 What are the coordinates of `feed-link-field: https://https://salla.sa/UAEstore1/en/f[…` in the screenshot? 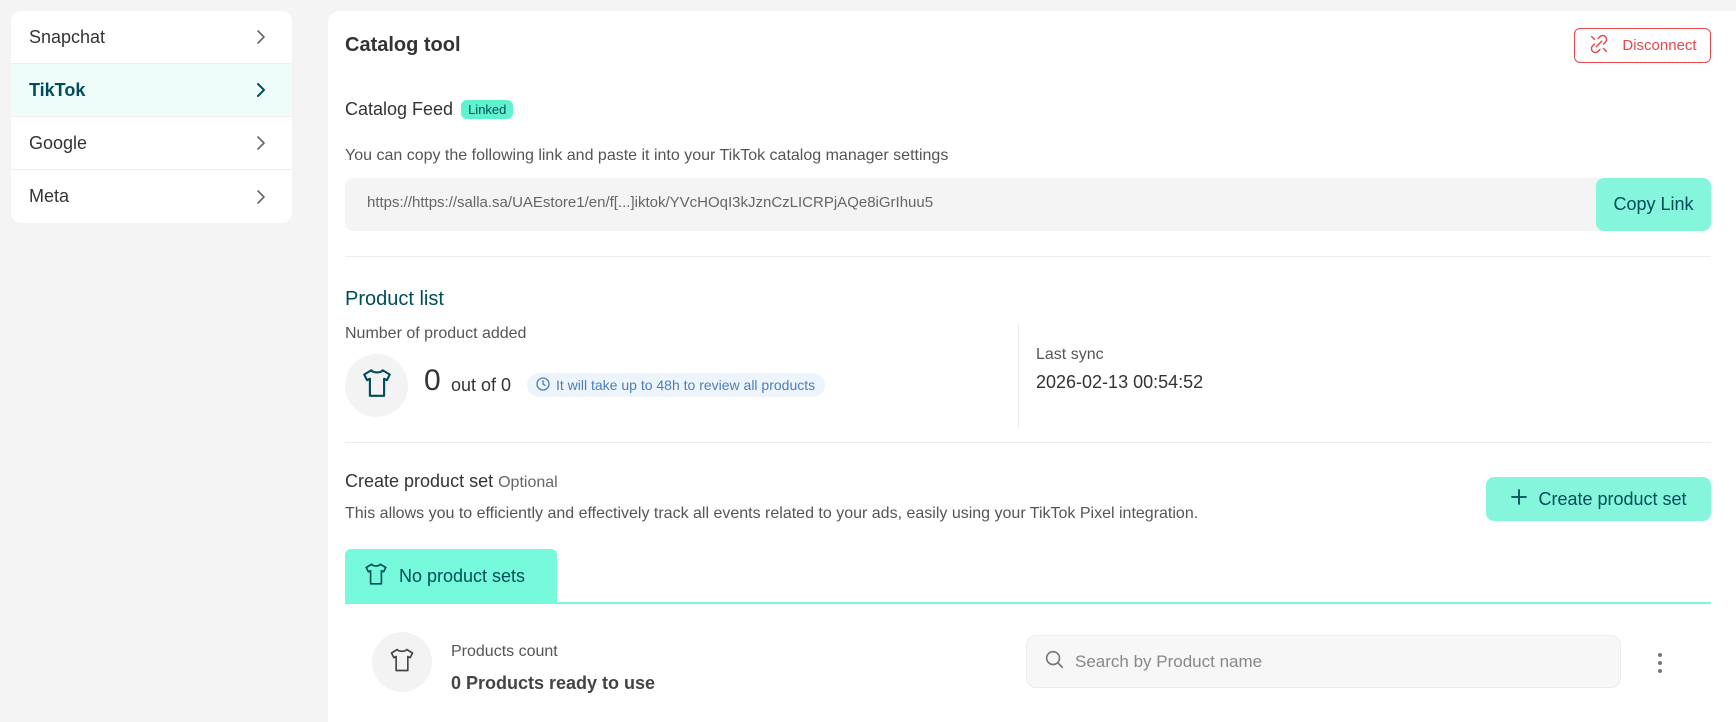 It's located at (1028, 204).